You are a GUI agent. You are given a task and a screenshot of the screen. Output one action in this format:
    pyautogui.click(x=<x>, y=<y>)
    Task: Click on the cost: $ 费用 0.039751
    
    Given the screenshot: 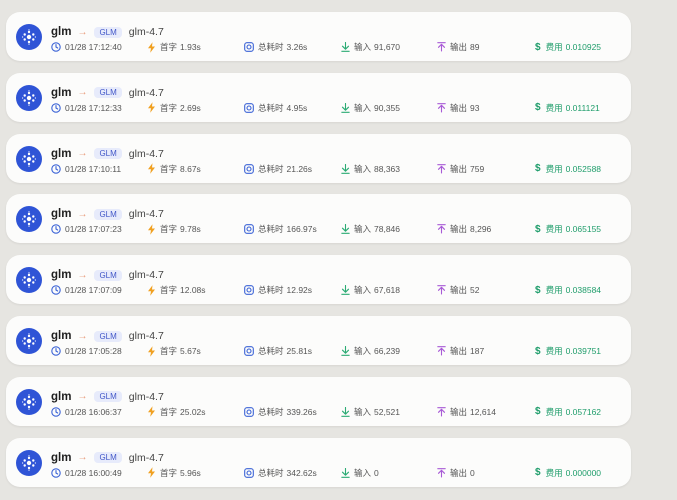 What is the action you would take?
    pyautogui.click(x=568, y=351)
    